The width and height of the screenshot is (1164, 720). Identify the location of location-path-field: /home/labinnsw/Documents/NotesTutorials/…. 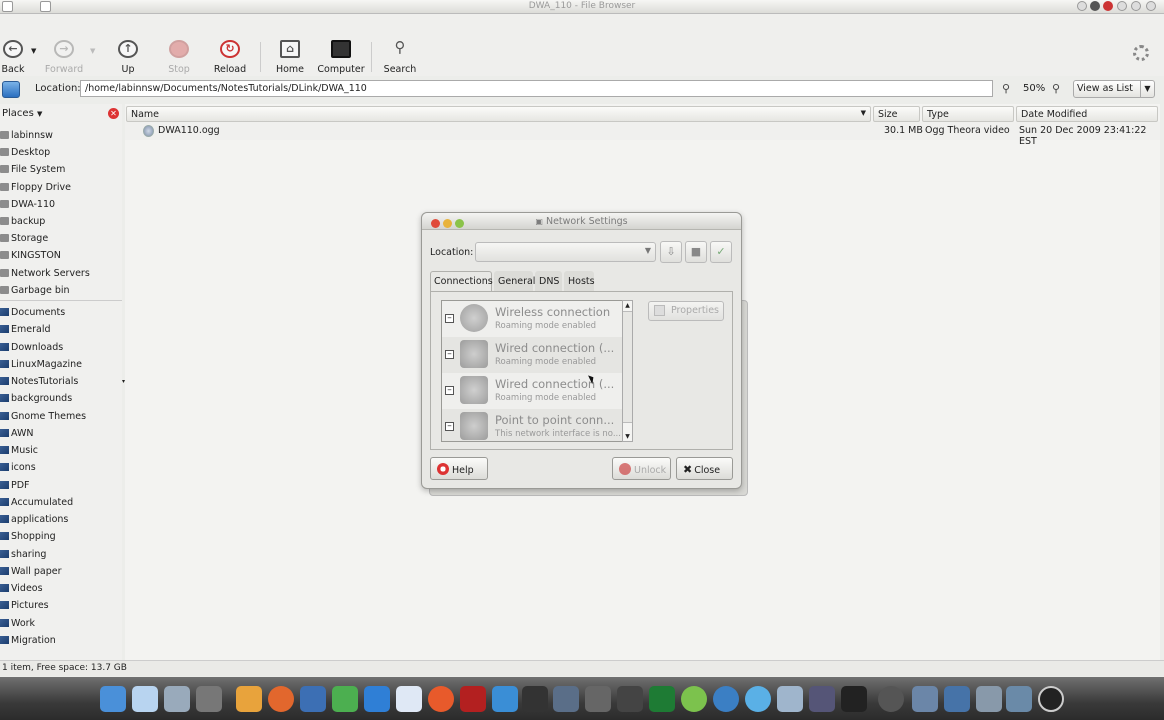
(536, 88).